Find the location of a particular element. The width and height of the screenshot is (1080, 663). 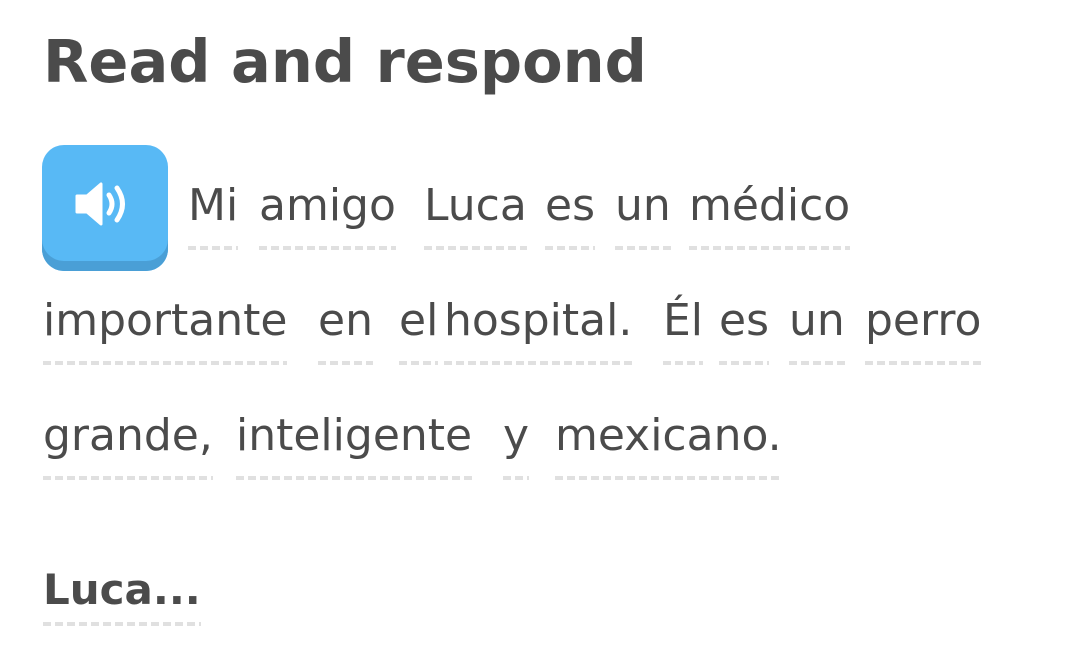

speaker-icon is located at coordinates (100, 204).